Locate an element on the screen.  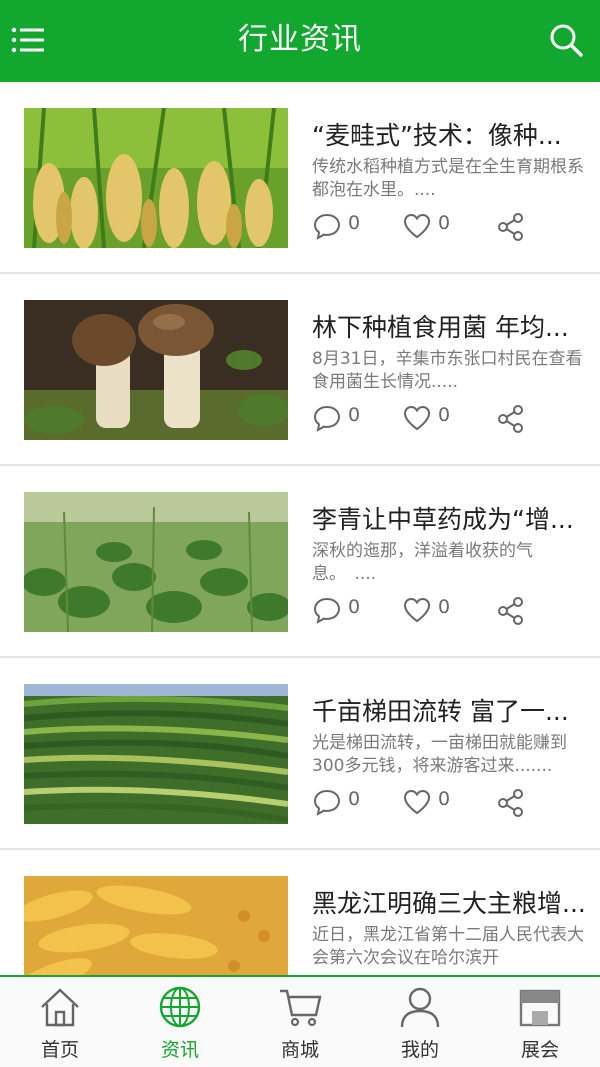
tab-mall: 商城 is located at coordinates (300, 1022).